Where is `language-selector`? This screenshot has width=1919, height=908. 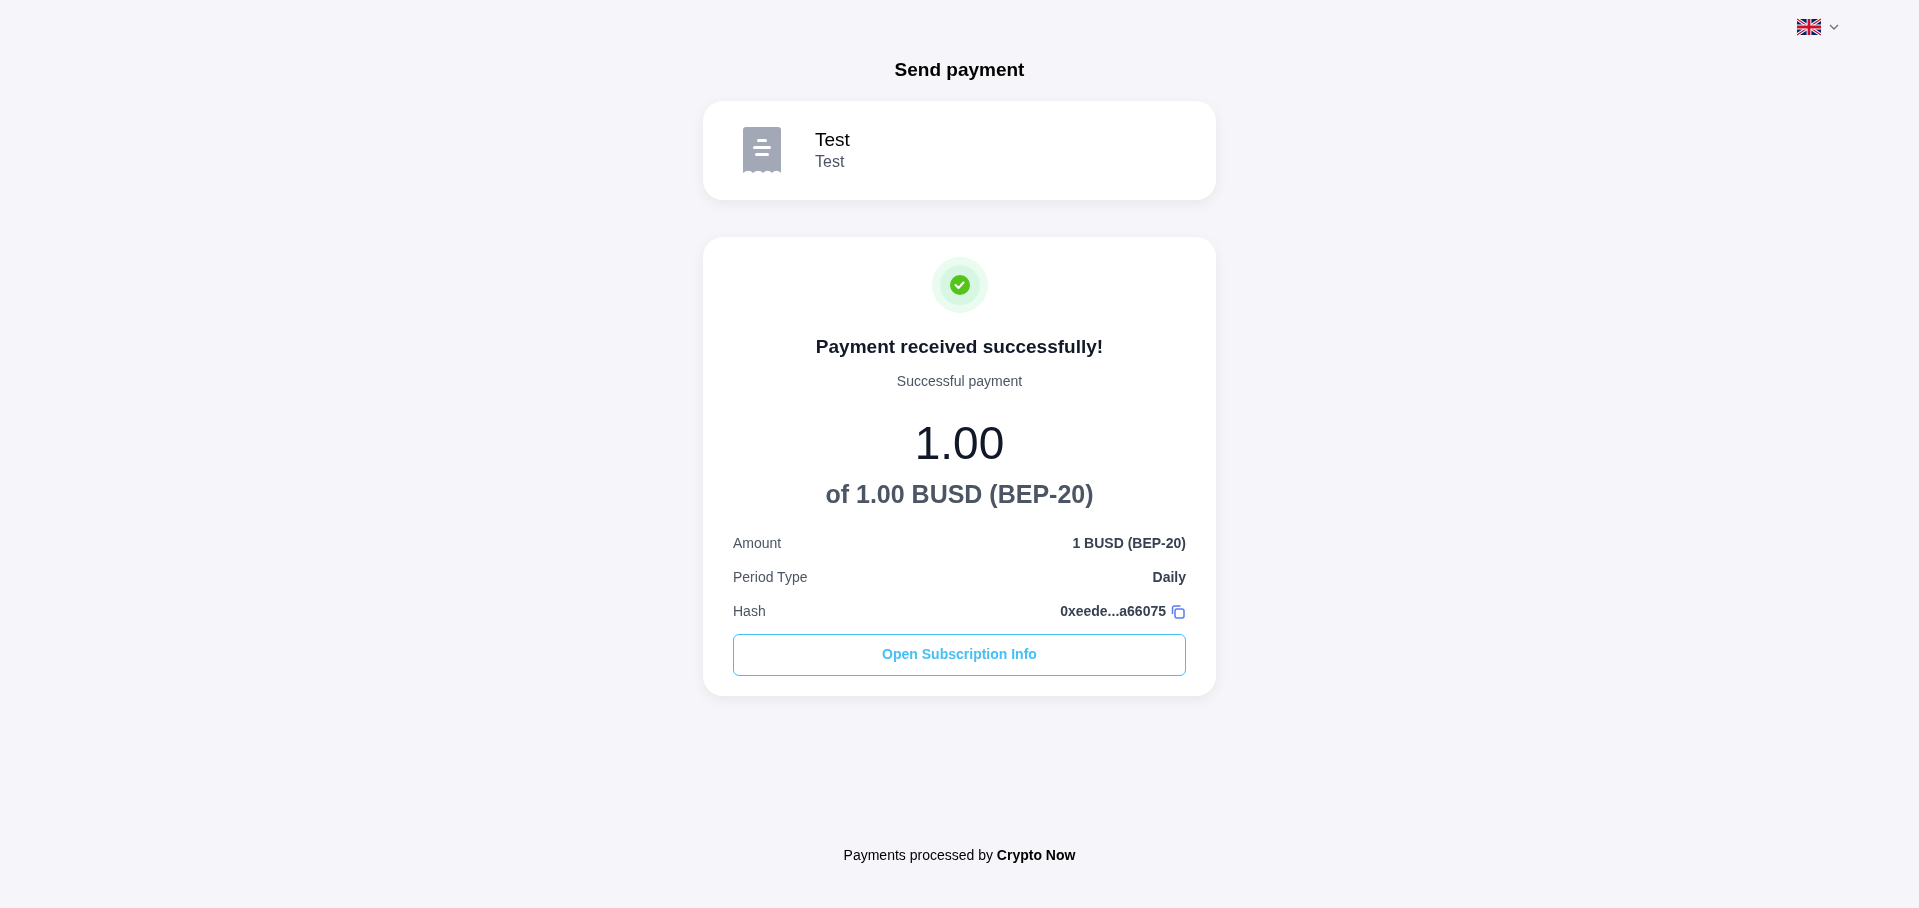 language-selector is located at coordinates (1818, 27).